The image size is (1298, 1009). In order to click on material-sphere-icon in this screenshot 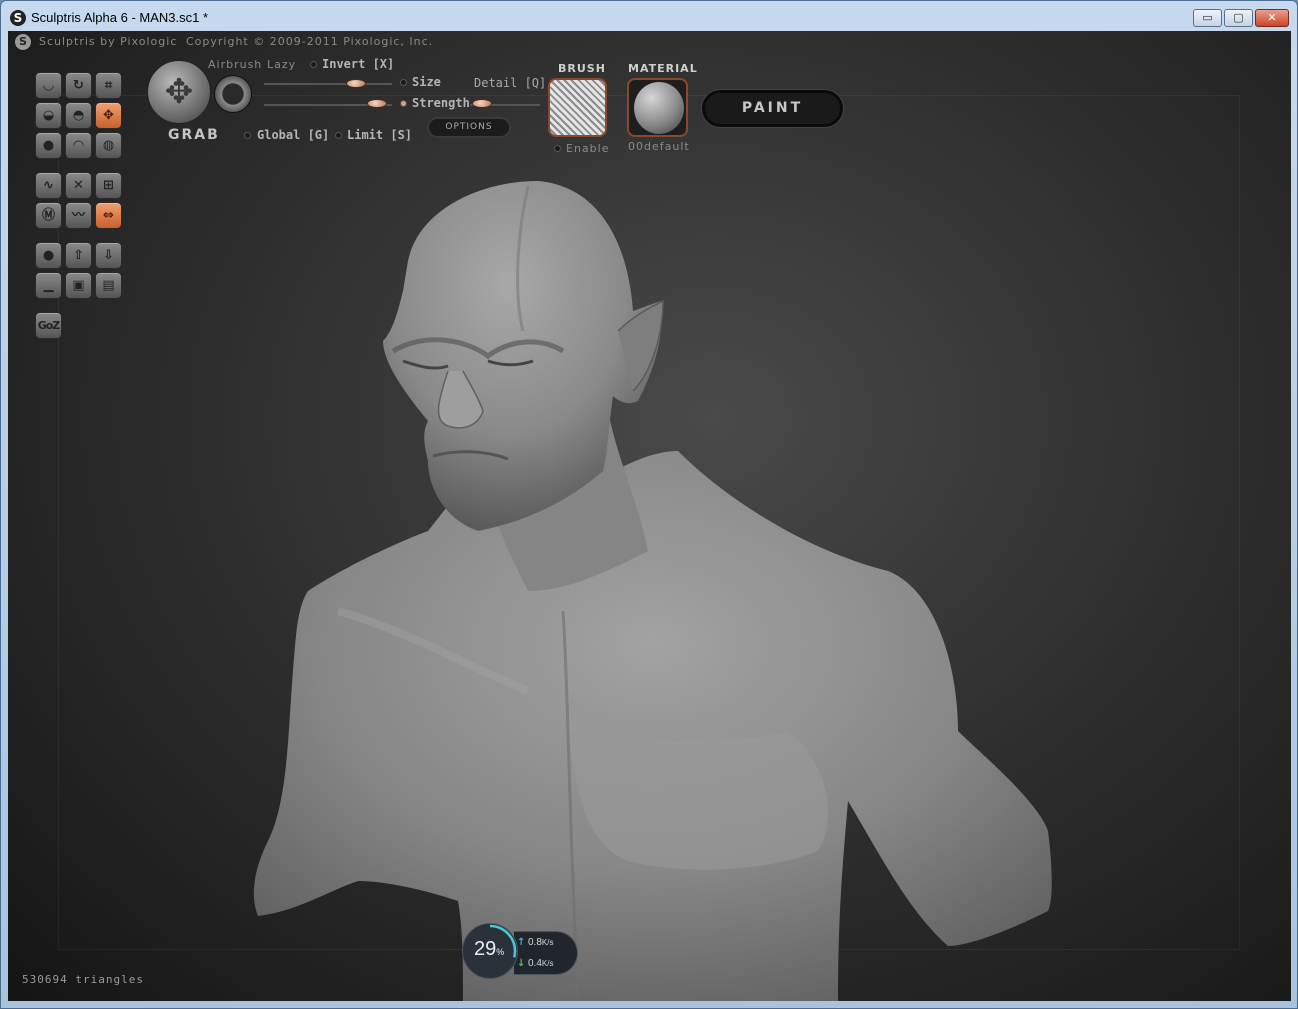, I will do `click(659, 108)`.